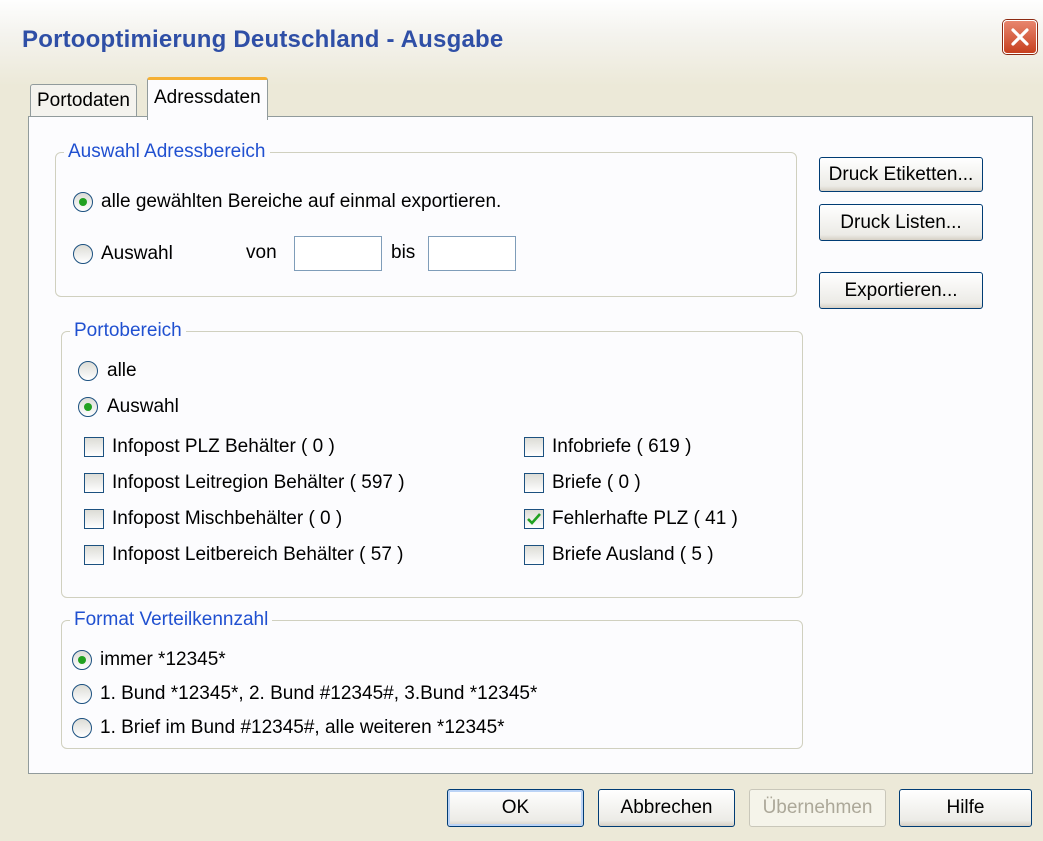  What do you see at coordinates (596, 483) in the screenshot?
I see `checkbox-briefe-label: Briefe ( 0 )` at bounding box center [596, 483].